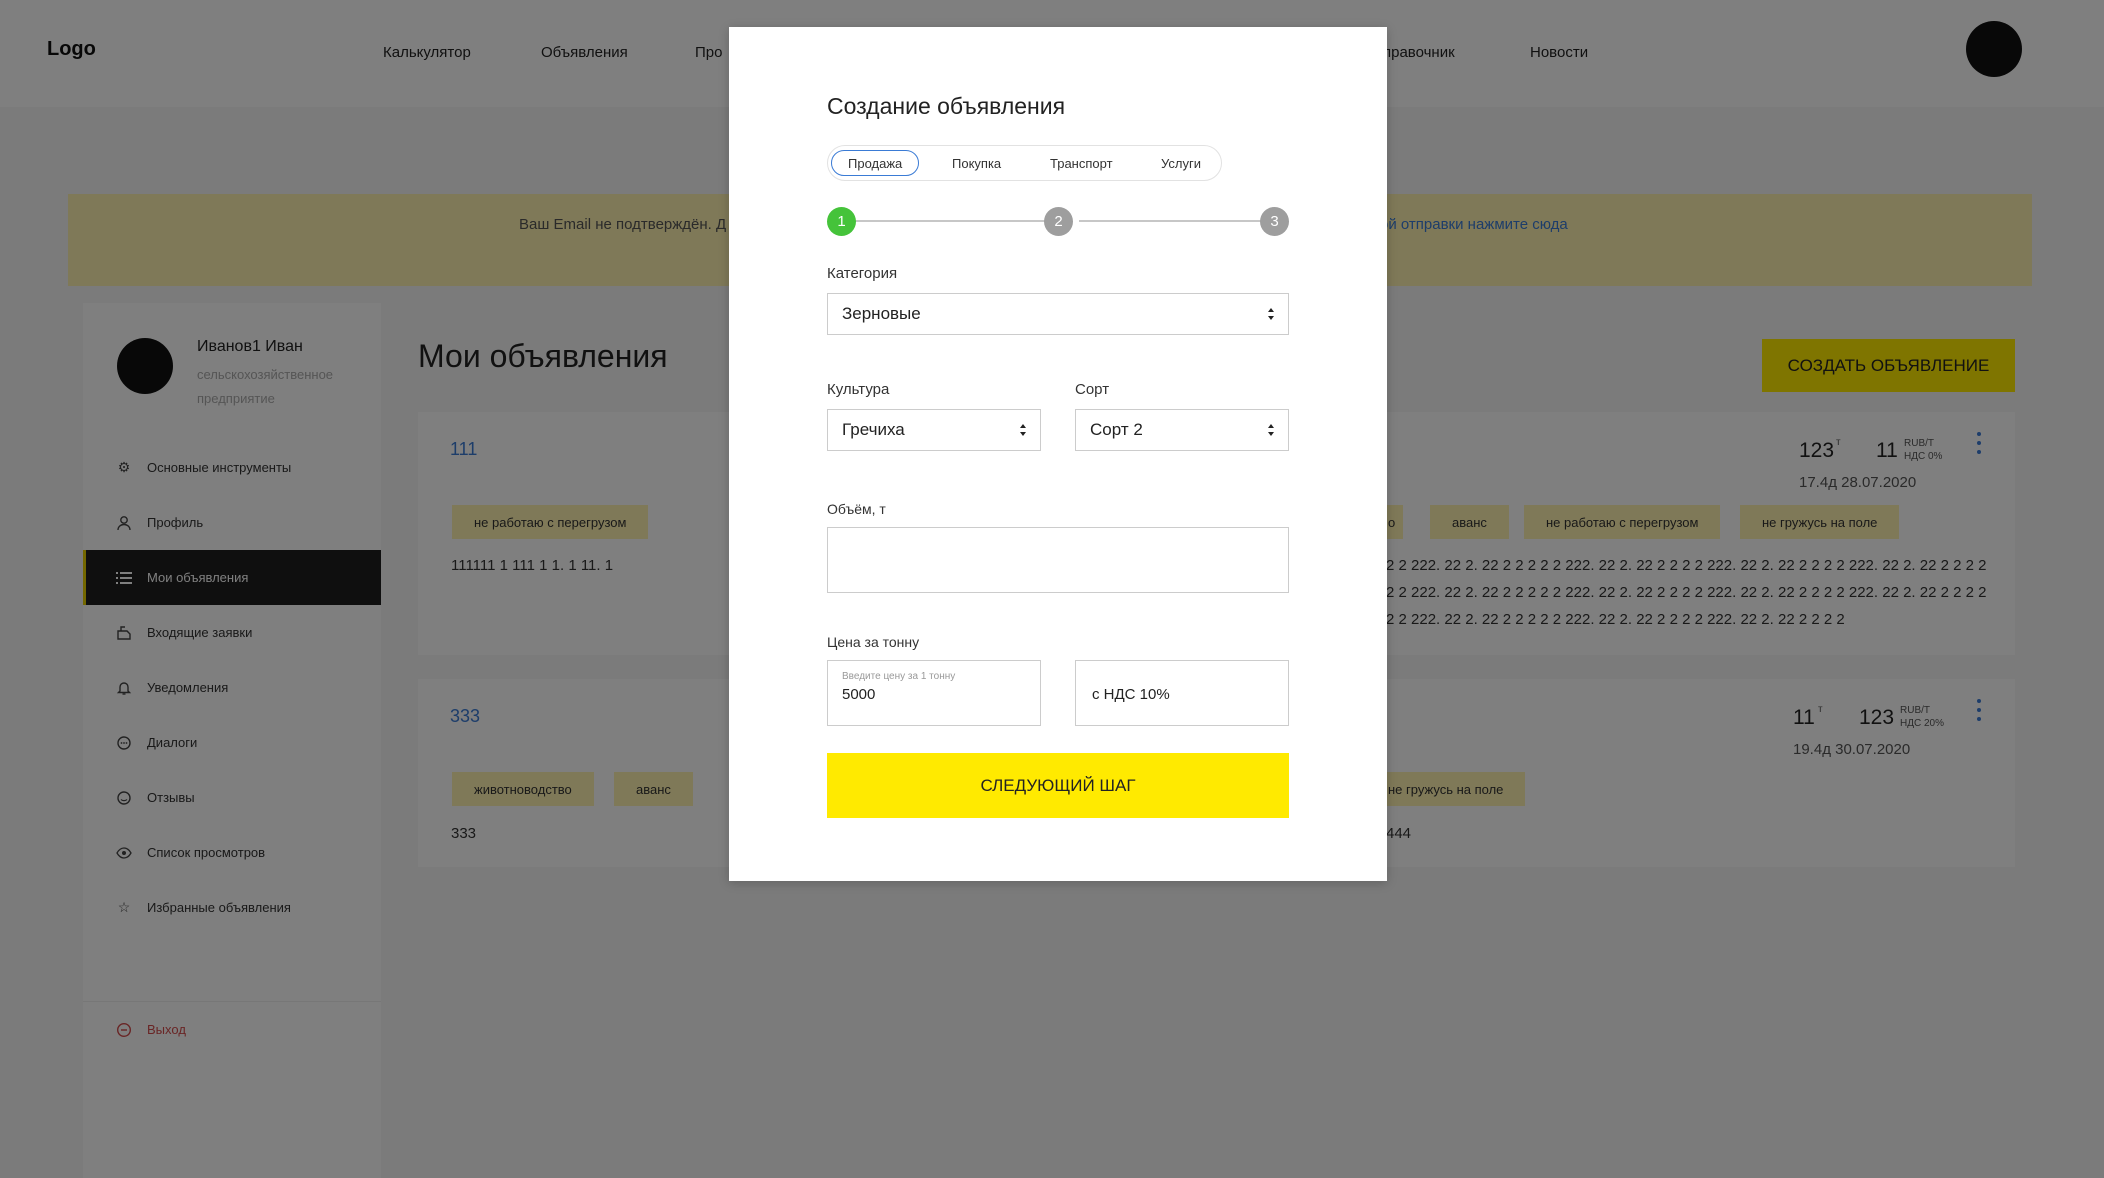 Image resolution: width=2104 pixels, height=1178 pixels. Describe the element at coordinates (1181, 163) in the screenshot. I see `tab-services: Услуги` at that location.